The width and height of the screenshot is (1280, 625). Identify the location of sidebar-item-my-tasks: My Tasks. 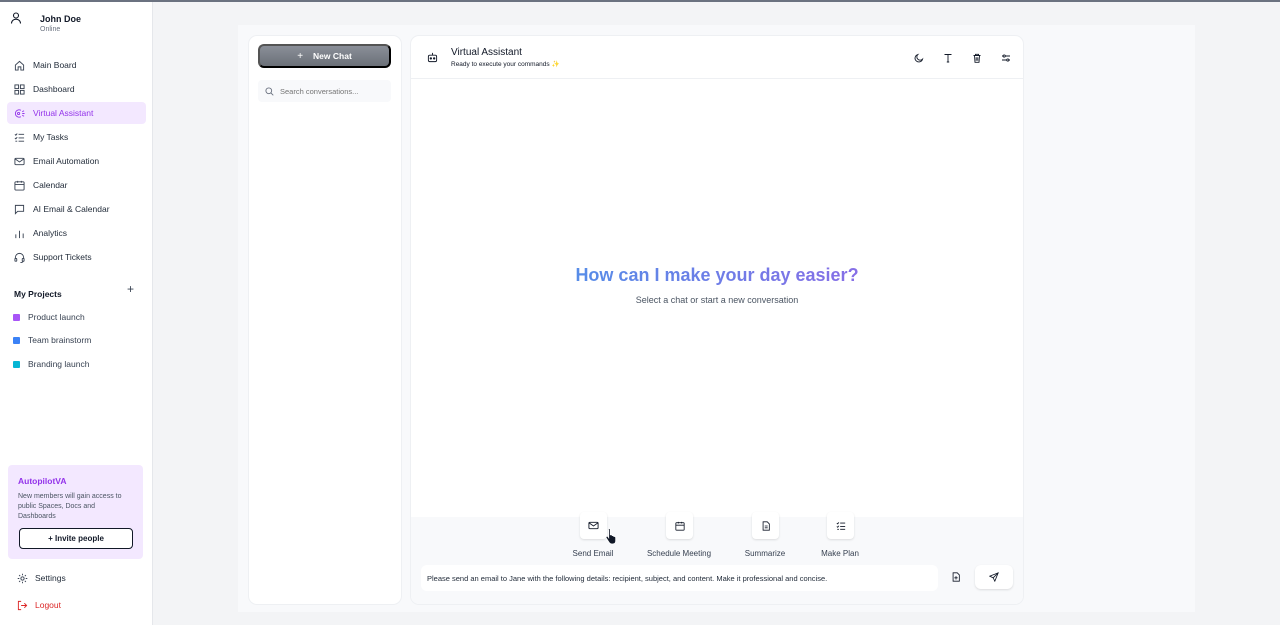
(76, 137).